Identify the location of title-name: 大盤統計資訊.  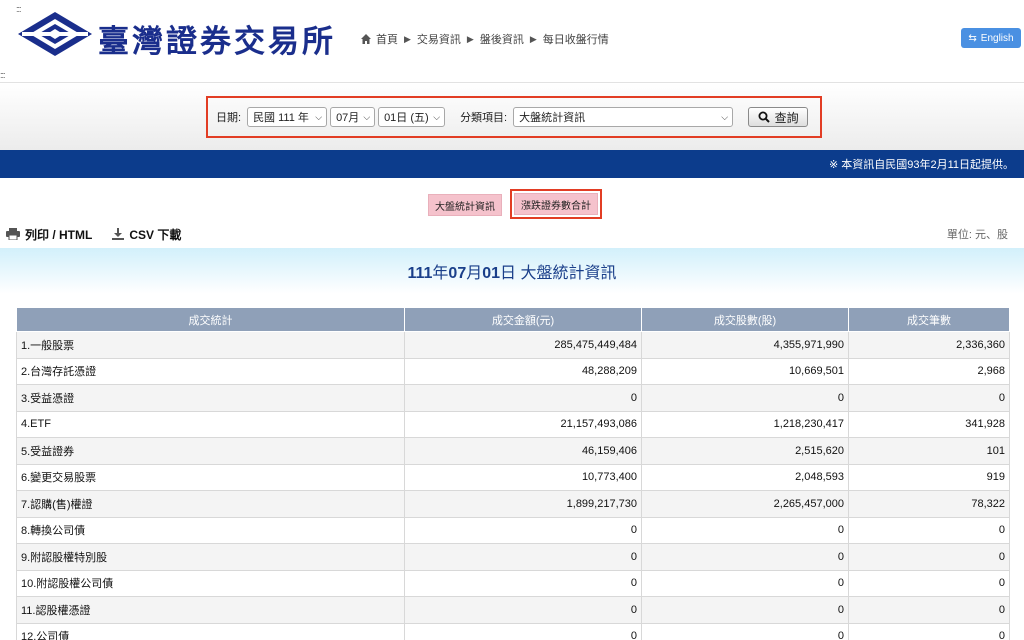
(568, 273).